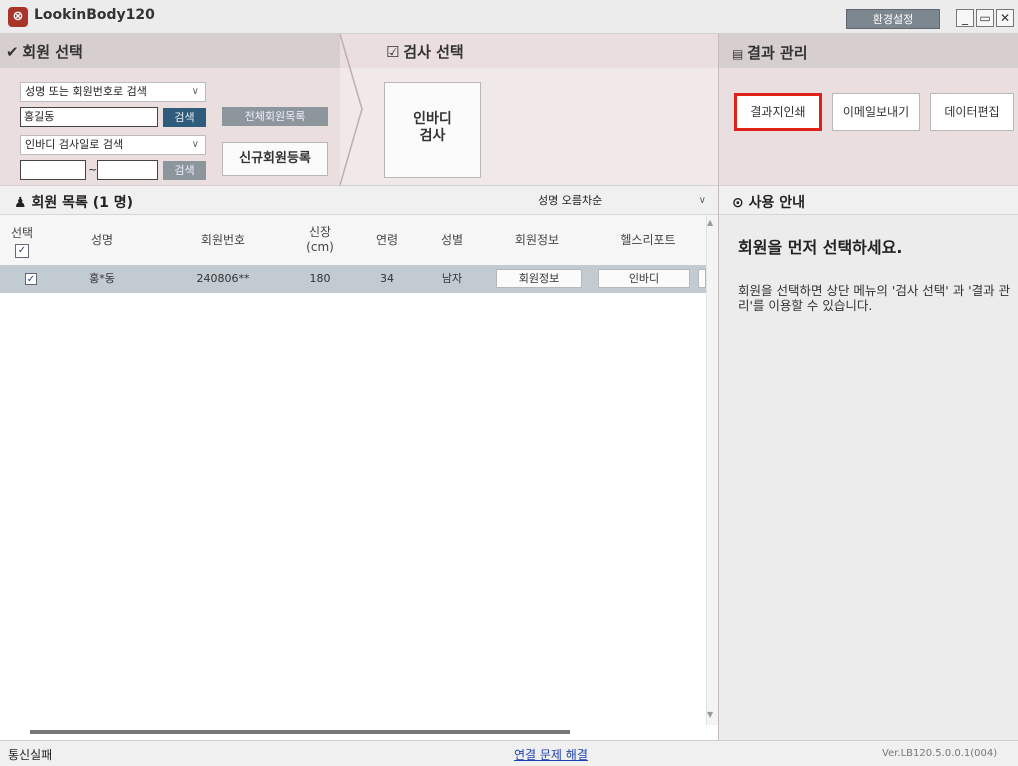  Describe the element at coordinates (820, 247) in the screenshot. I see `guide-heading: 회원을 먼저 선택하세요.` at that location.